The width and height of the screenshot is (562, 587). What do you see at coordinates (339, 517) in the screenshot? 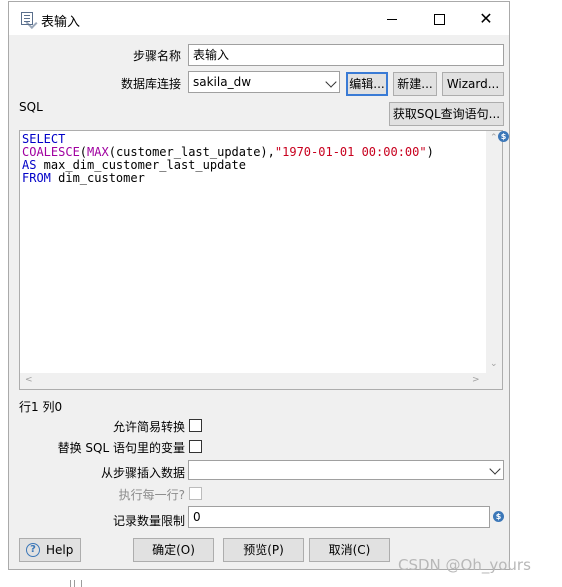
I see `limit-input: 0` at bounding box center [339, 517].